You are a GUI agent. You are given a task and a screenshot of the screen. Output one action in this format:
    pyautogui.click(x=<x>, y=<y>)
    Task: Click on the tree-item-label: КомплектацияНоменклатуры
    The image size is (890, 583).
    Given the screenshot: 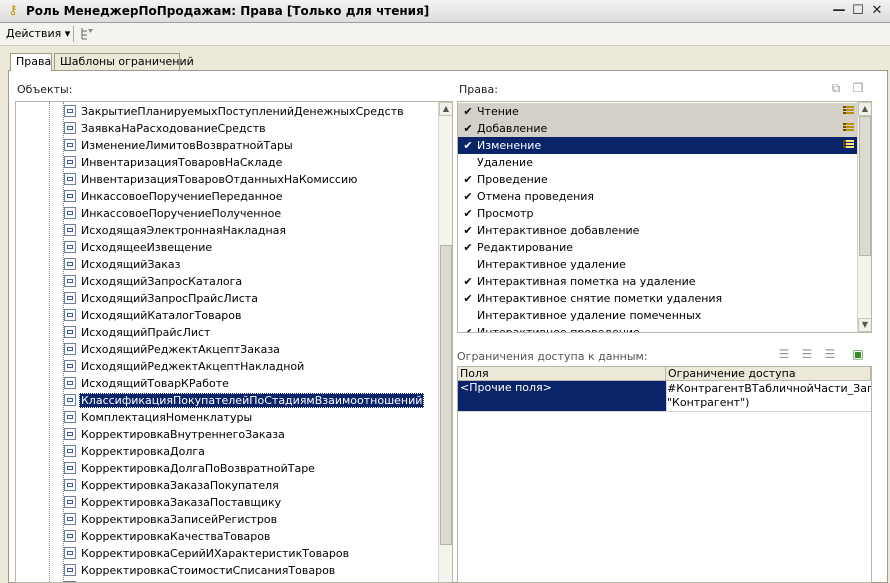 What is the action you would take?
    pyautogui.click(x=167, y=417)
    